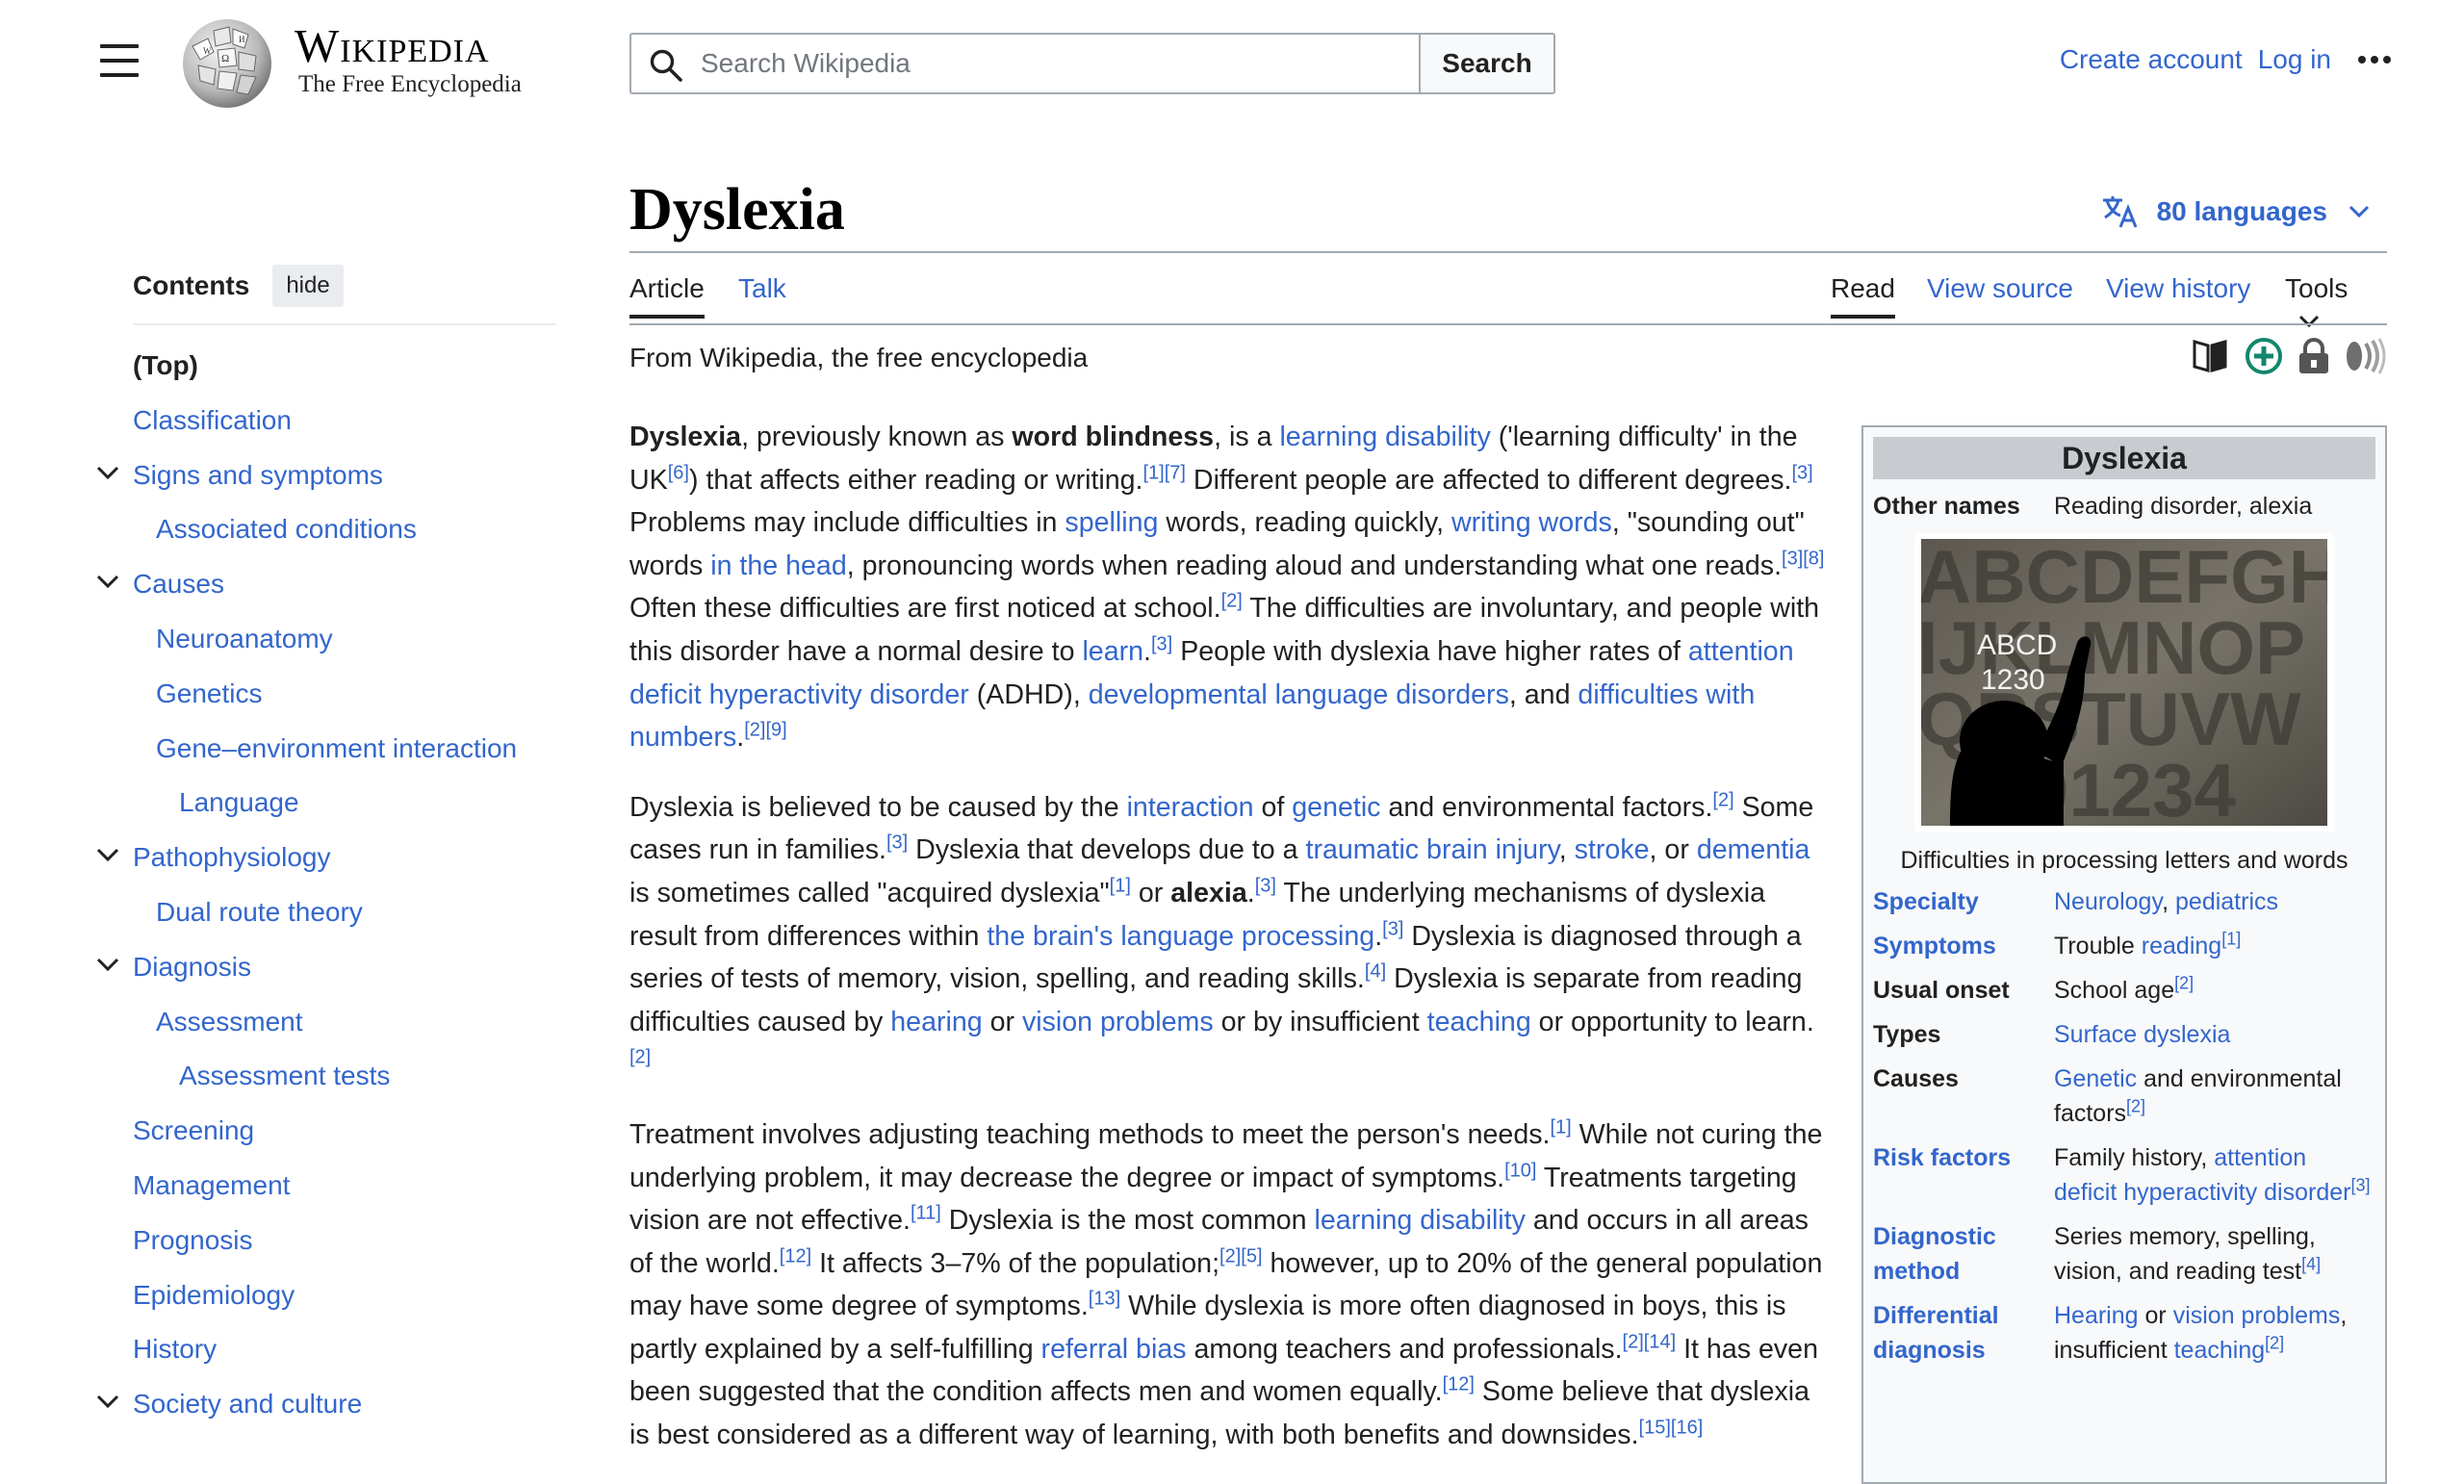  What do you see at coordinates (762, 288) in the screenshot?
I see `tab-talk: Talk` at bounding box center [762, 288].